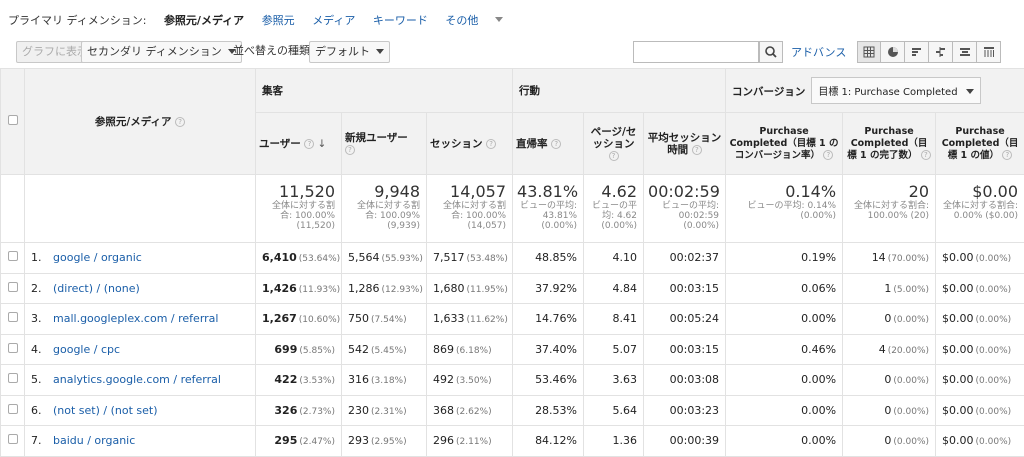  I want to click on source-medium-link: (direct) / (none), so click(96, 288).